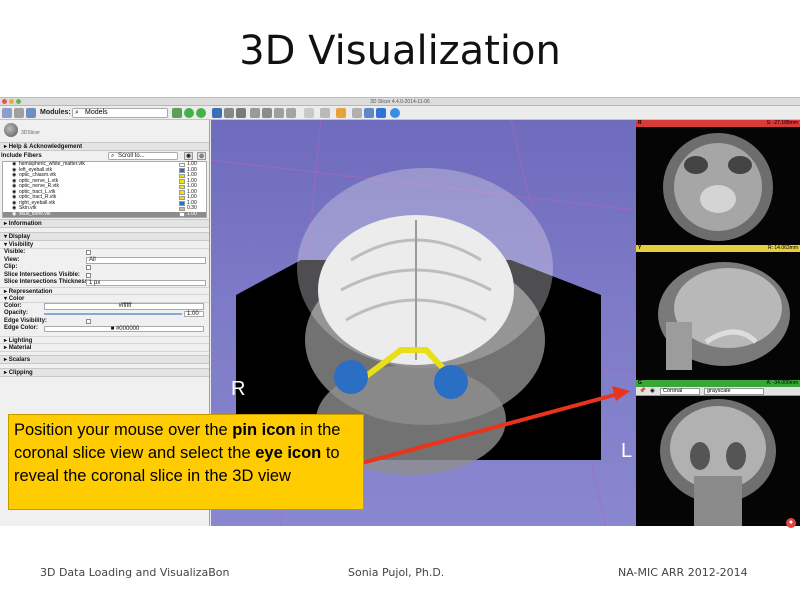 The height and width of the screenshot is (600, 800). I want to click on color-picker-button: #ffffff, so click(124, 306).